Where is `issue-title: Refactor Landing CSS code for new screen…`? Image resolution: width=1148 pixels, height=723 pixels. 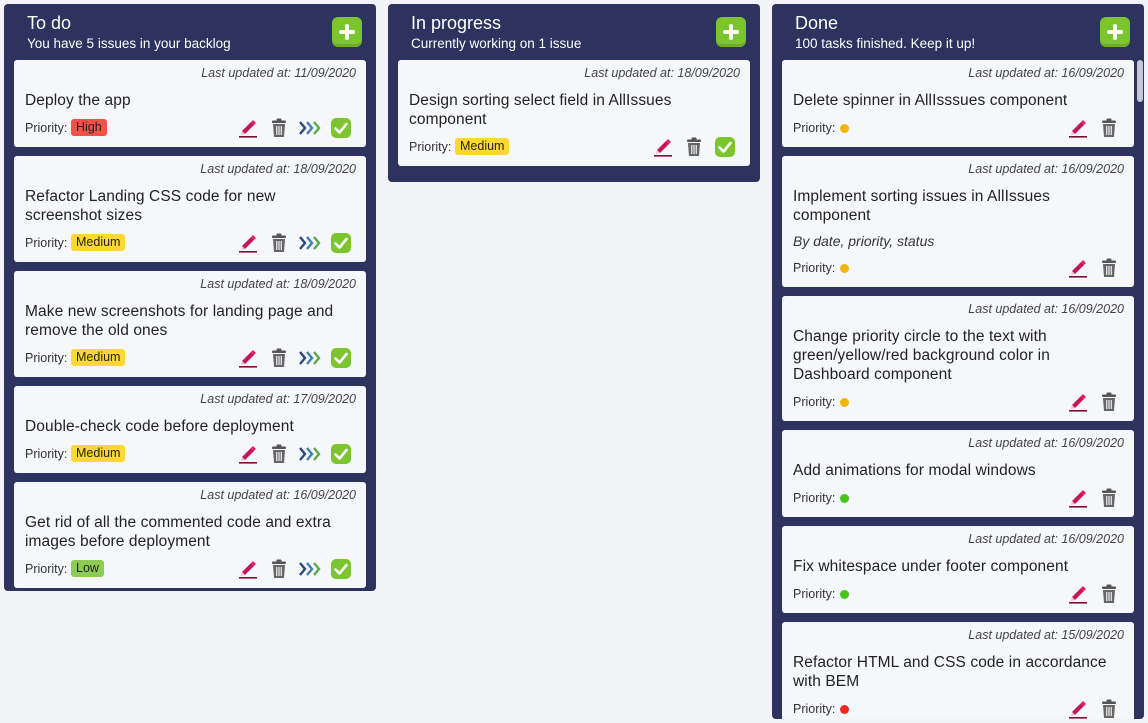 issue-title: Refactor Landing CSS code for new screen… is located at coordinates (150, 206).